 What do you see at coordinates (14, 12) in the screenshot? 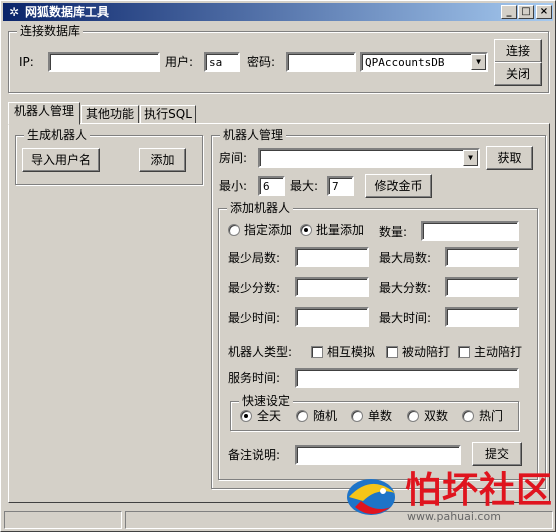
I see `app-gear-icon: ✲` at bounding box center [14, 12].